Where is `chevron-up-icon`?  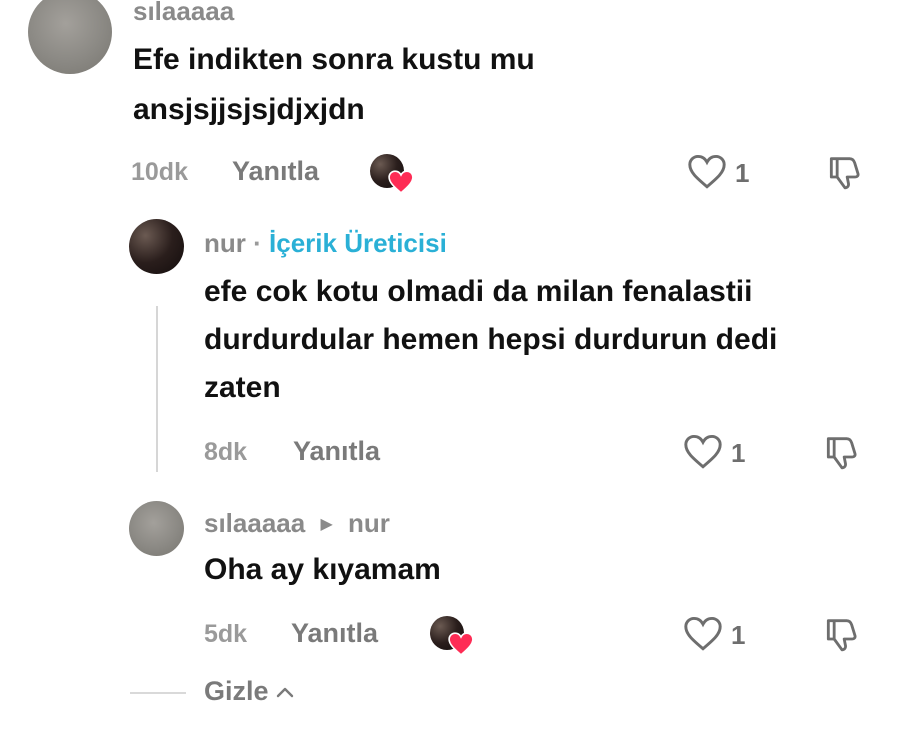
chevron-up-icon is located at coordinates (285, 692).